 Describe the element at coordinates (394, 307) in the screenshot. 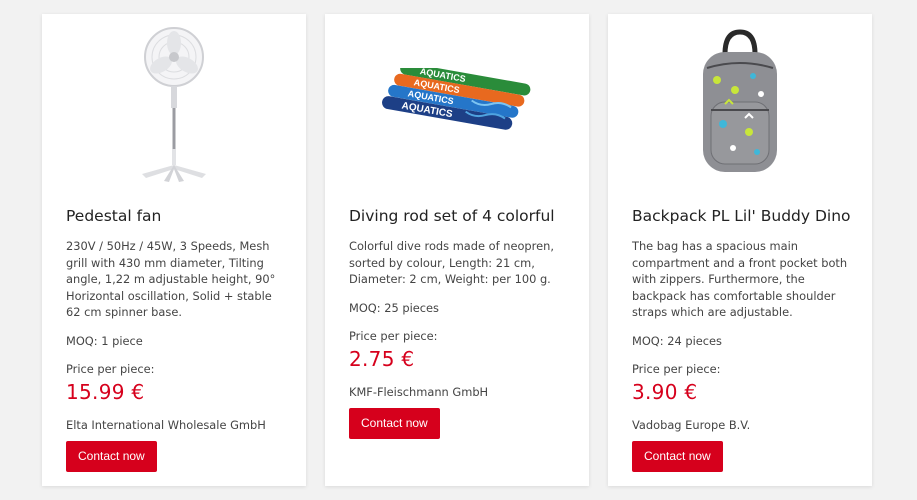

I see `product-moq: MOQ: 25 pieces` at that location.